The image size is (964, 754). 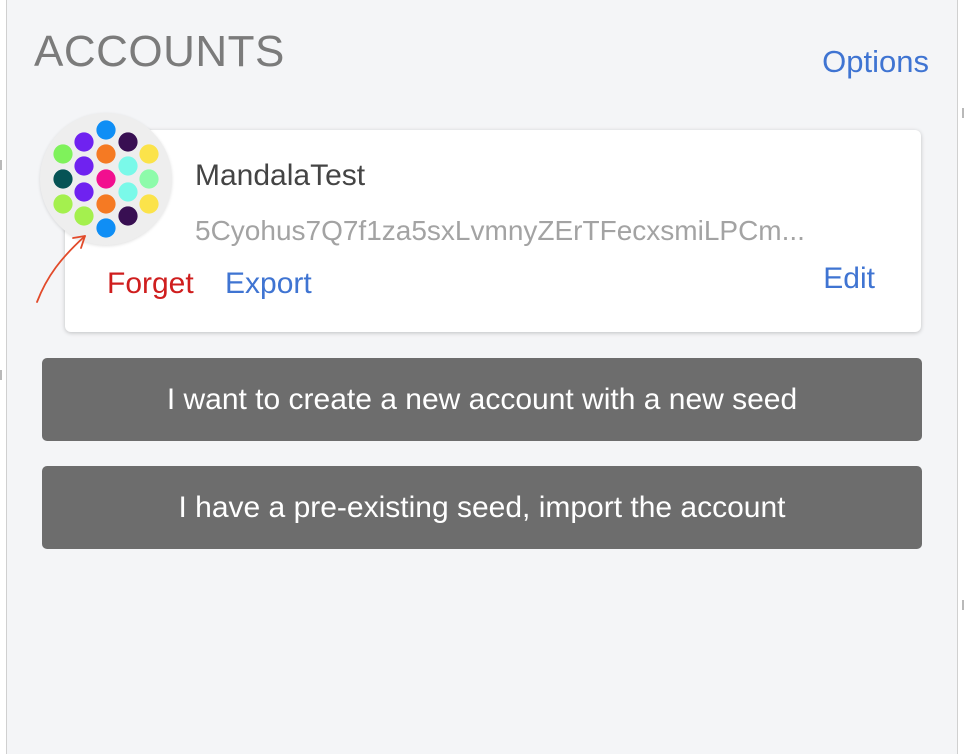 What do you see at coordinates (61, 269) in the screenshot?
I see `annotation-arrow-icon` at bounding box center [61, 269].